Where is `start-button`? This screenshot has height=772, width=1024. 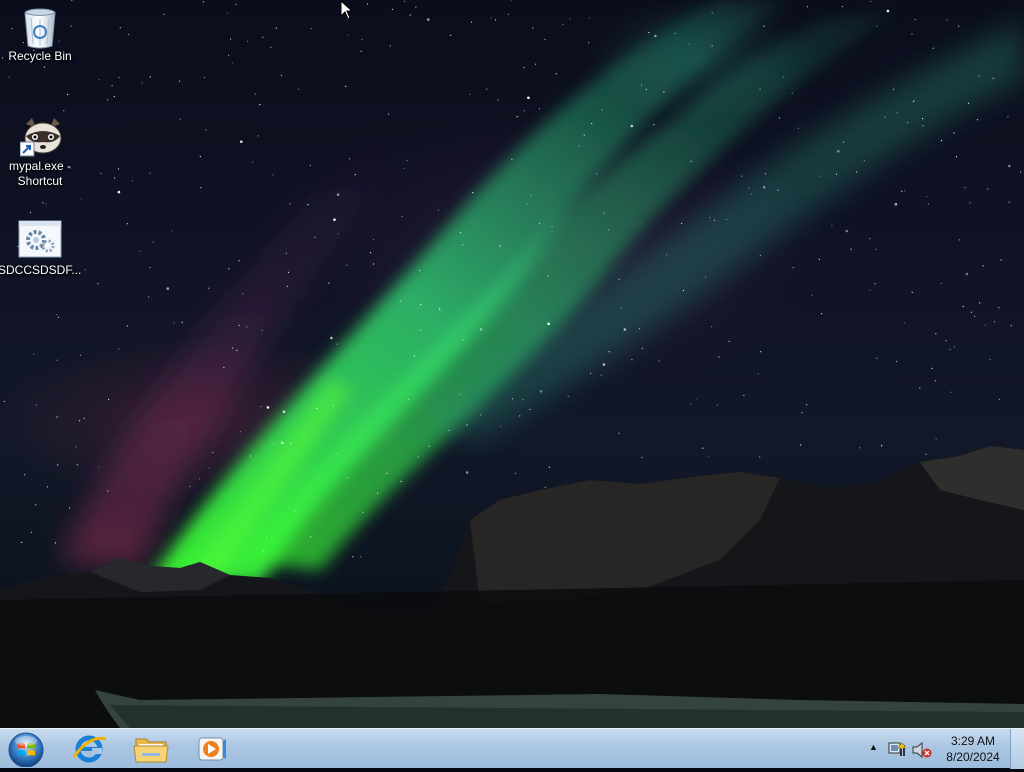 start-button is located at coordinates (26, 749).